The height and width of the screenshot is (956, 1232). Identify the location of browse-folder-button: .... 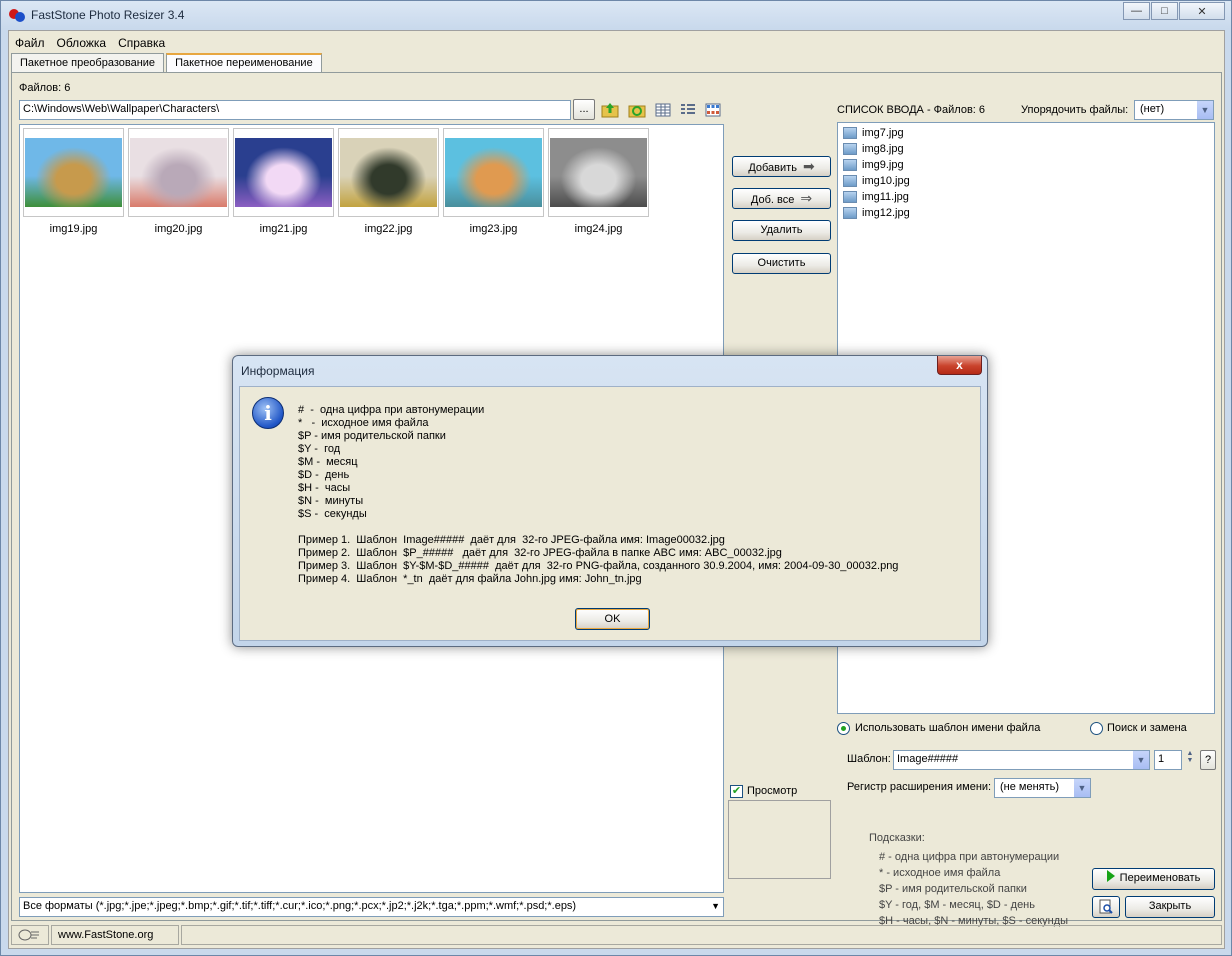
(584, 109).